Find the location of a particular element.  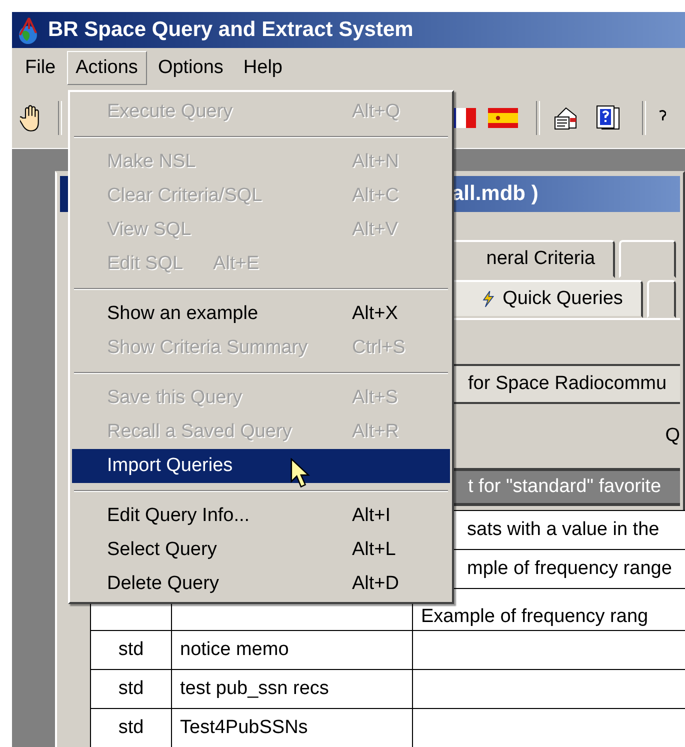

menu-item: Import Queries is located at coordinates (261, 466).